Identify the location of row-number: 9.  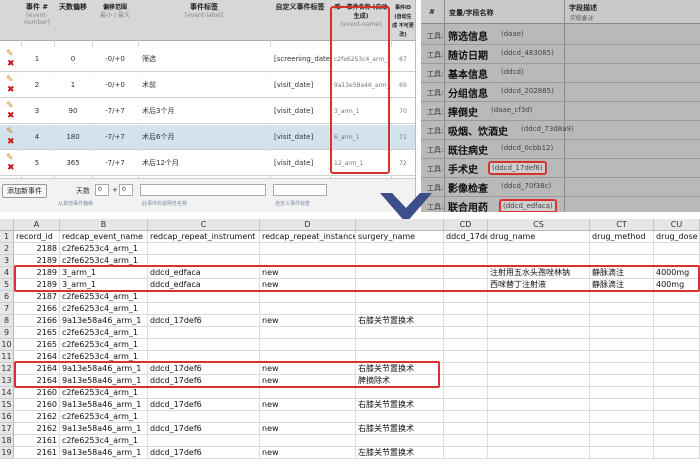
(7, 333).